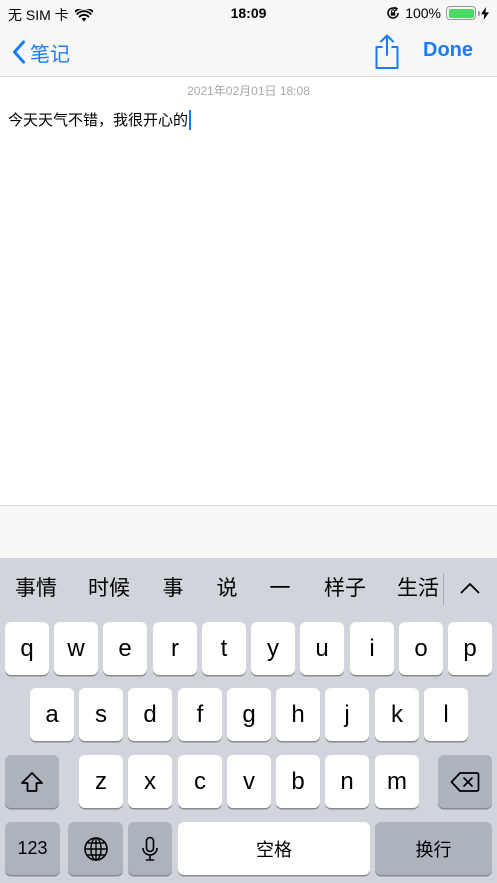 The width and height of the screenshot is (497, 883). I want to click on globe-icon, so click(95, 848).